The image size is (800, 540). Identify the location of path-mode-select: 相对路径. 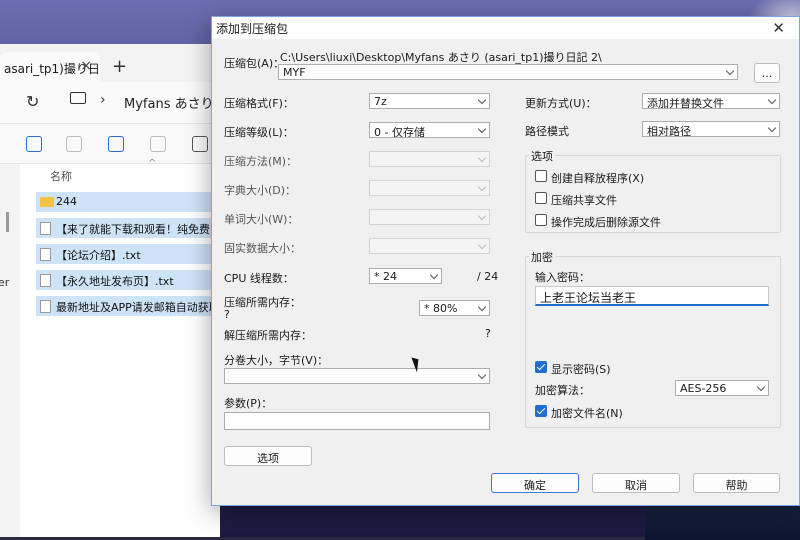
(711, 129).